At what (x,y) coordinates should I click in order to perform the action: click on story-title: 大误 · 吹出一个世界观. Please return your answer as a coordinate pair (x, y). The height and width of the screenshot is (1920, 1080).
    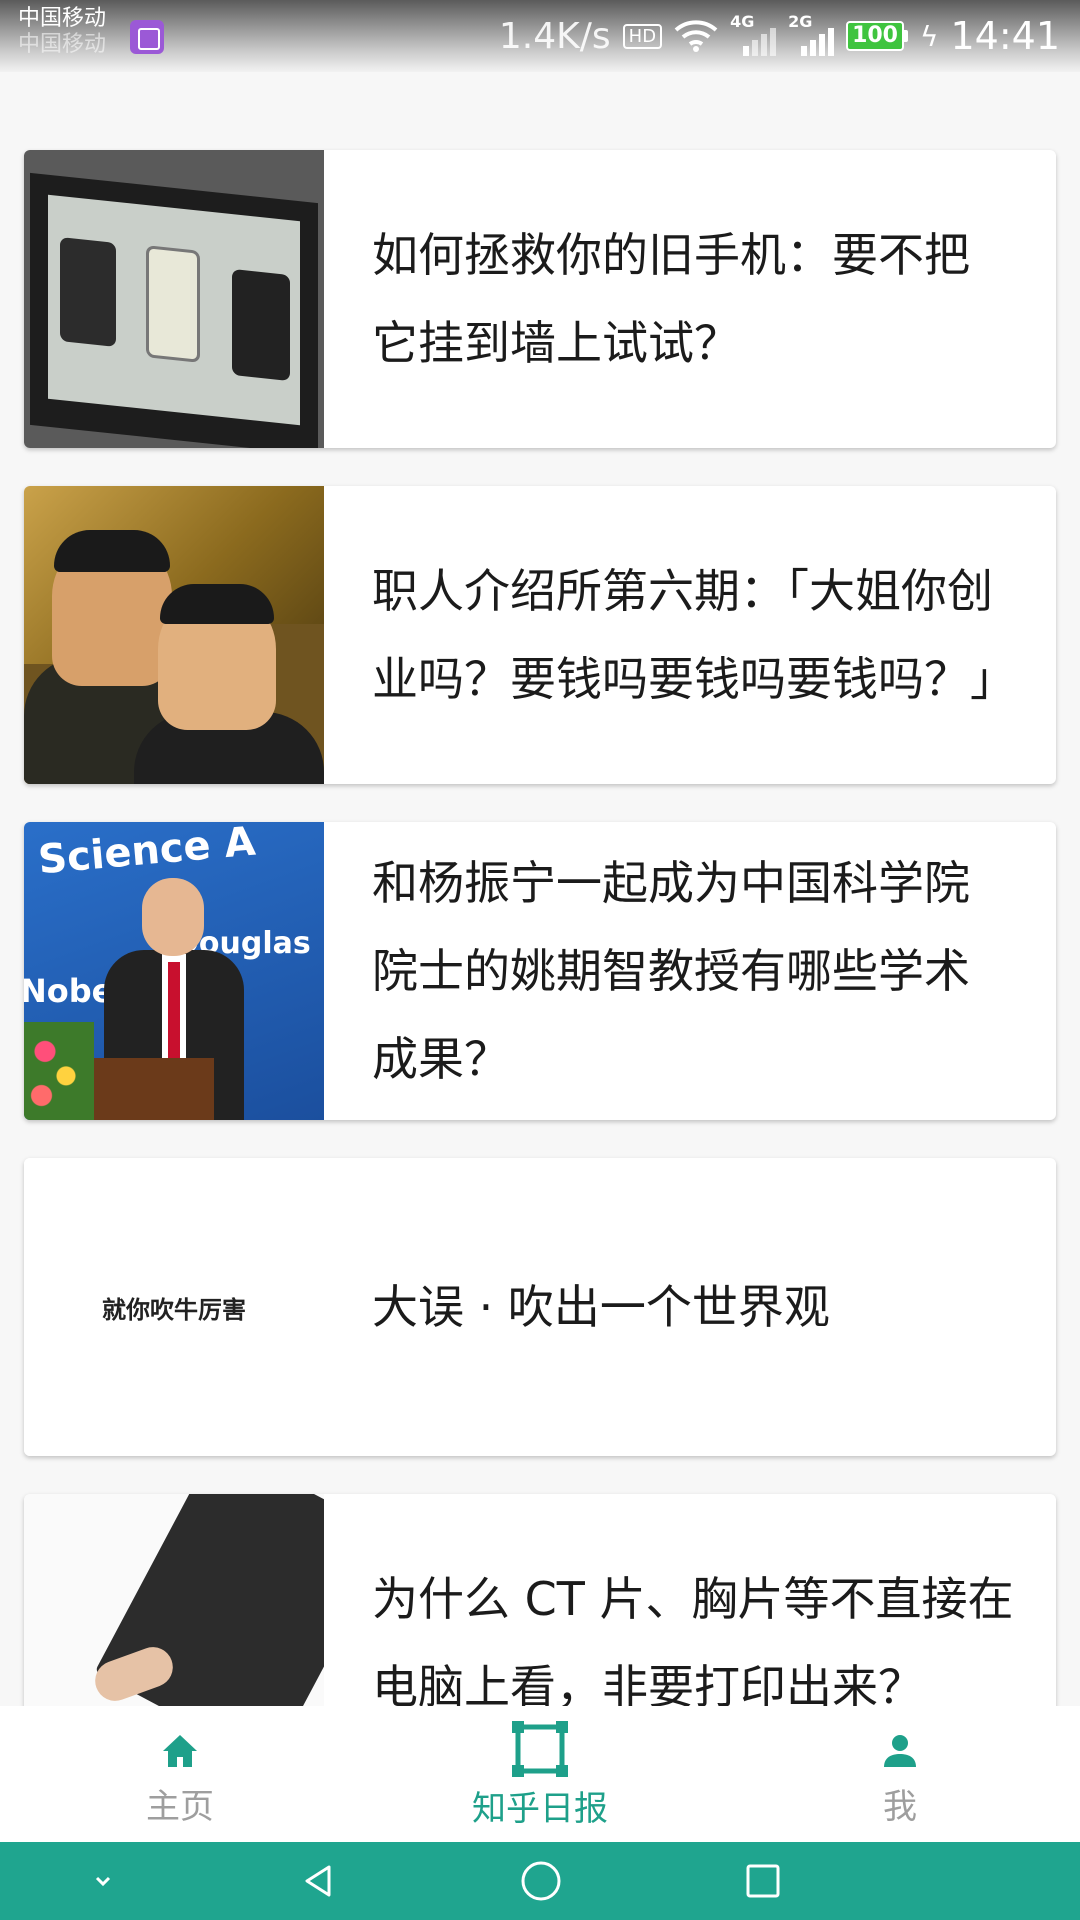
    Looking at the image, I should click on (704, 1307).